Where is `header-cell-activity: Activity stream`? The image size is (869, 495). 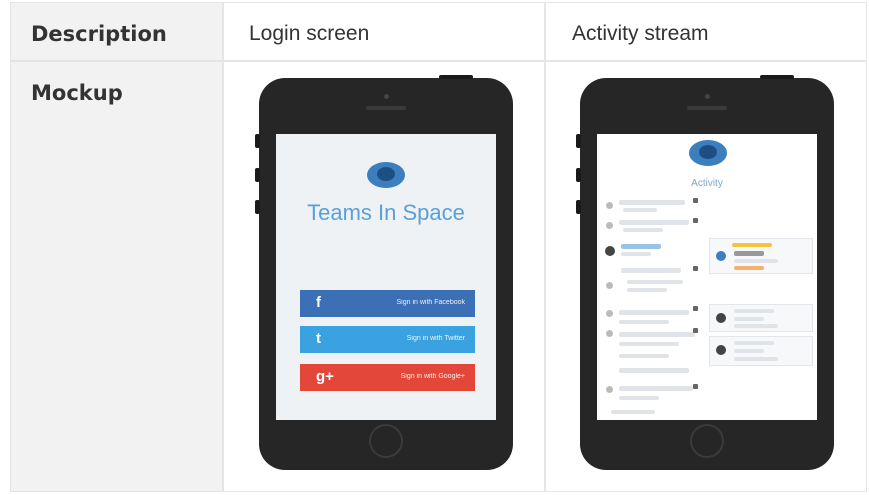 header-cell-activity: Activity stream is located at coordinates (706, 31).